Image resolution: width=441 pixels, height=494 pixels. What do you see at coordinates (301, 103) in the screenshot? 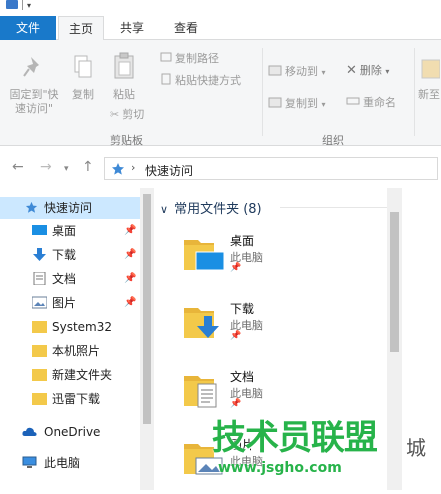
I see `copy-to-label: 复制到` at bounding box center [301, 103].